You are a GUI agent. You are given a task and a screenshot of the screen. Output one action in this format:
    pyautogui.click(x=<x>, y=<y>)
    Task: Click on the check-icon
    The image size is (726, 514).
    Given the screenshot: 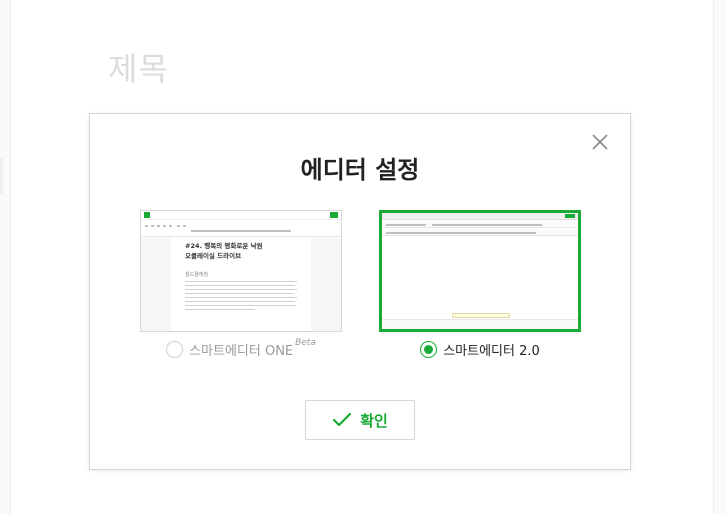 What is the action you would take?
    pyautogui.click(x=342, y=419)
    